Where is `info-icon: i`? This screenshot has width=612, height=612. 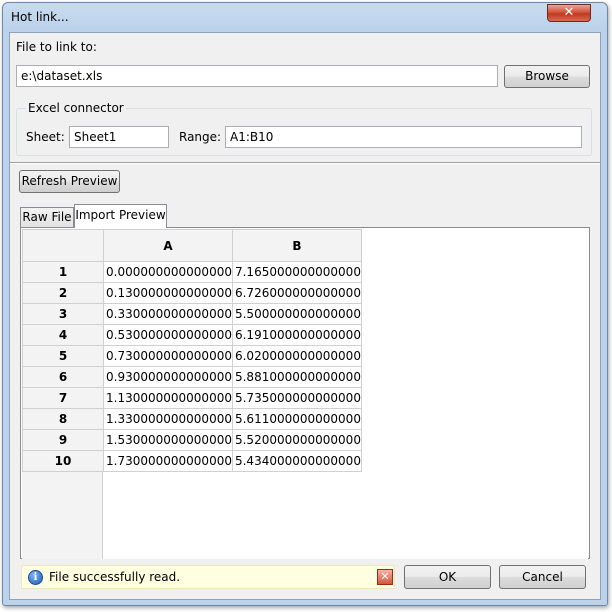
info-icon: i is located at coordinates (35, 577).